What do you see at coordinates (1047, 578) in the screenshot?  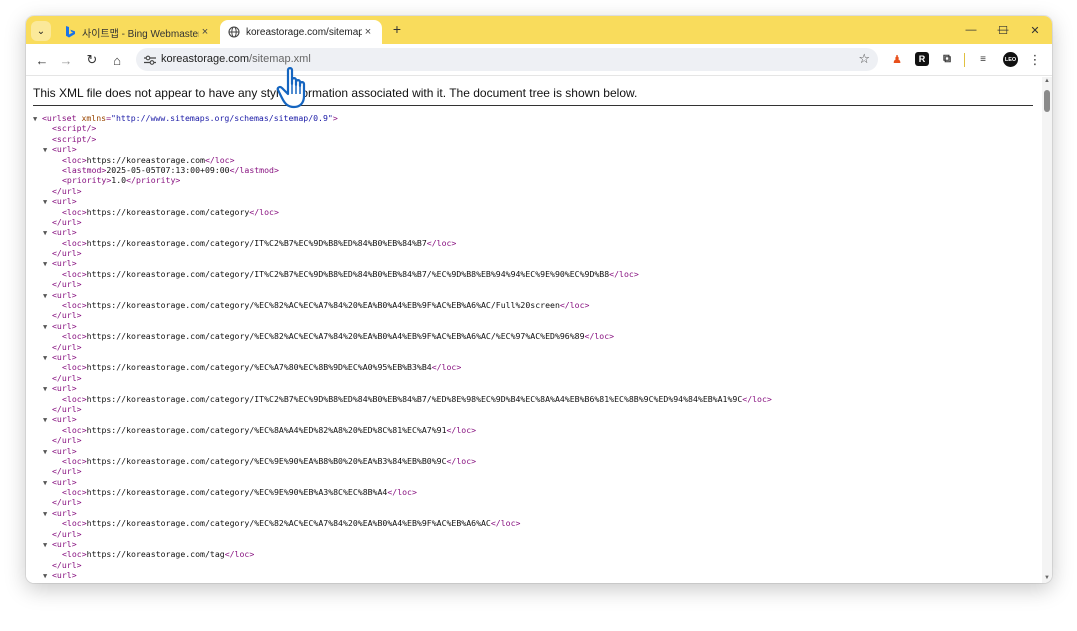 I see `scroll-down-icon: ▼` at bounding box center [1047, 578].